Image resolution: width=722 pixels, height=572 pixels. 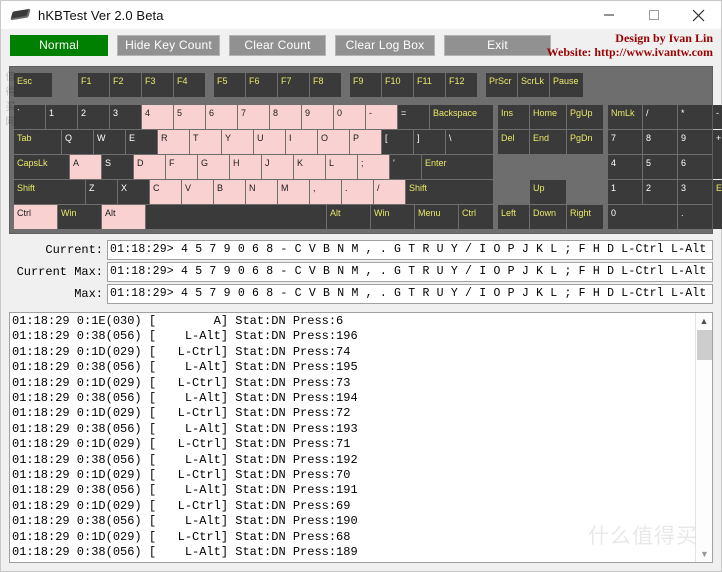 I want to click on key-: [, so click(x=397, y=142).